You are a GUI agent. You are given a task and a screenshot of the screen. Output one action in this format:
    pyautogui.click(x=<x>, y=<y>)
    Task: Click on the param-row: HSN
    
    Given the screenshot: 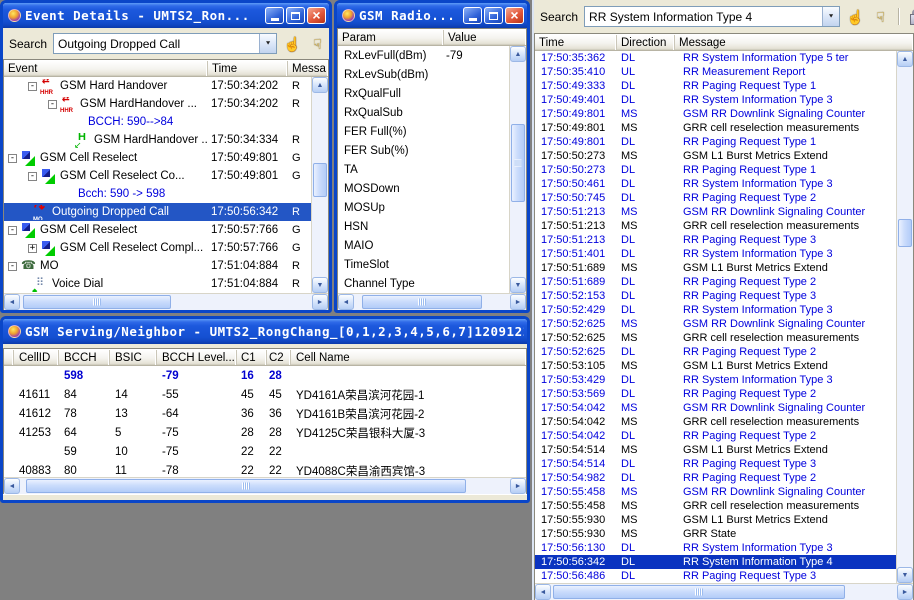 What is the action you would take?
    pyautogui.click(x=423, y=226)
    